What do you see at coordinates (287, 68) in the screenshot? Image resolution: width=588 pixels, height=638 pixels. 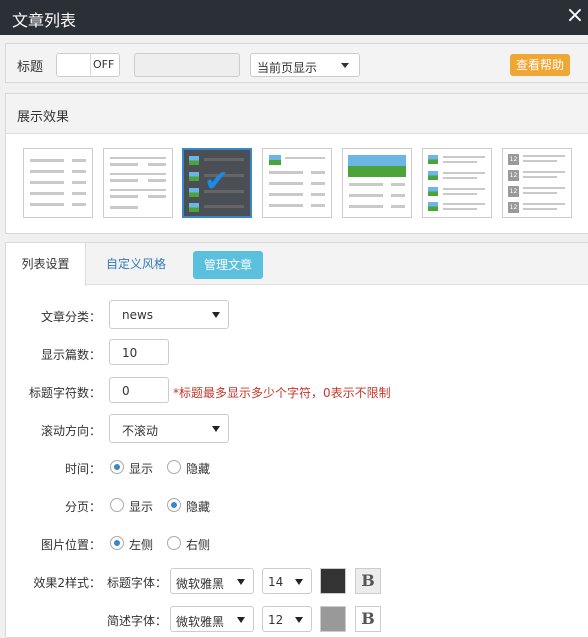 I see `display-mode-value: 当前页显示` at bounding box center [287, 68].